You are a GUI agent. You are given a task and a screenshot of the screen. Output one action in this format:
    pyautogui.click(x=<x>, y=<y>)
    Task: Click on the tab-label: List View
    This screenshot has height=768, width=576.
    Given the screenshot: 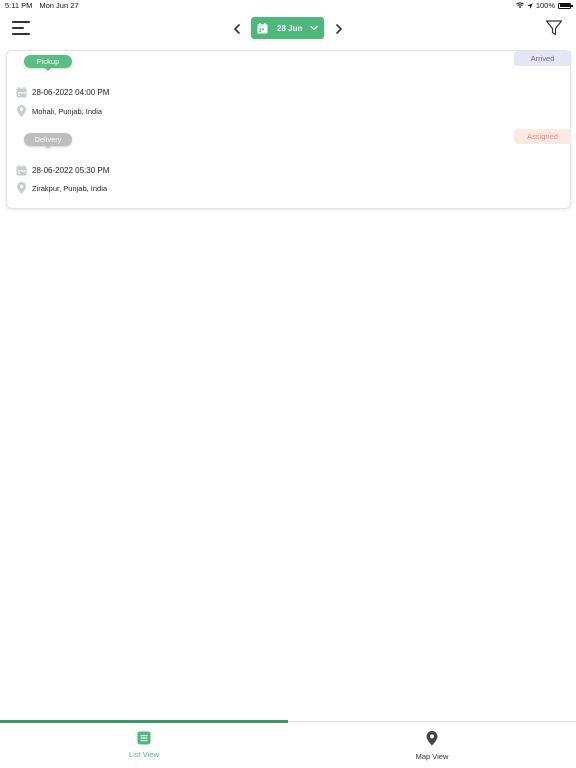 What is the action you would take?
    pyautogui.click(x=144, y=754)
    